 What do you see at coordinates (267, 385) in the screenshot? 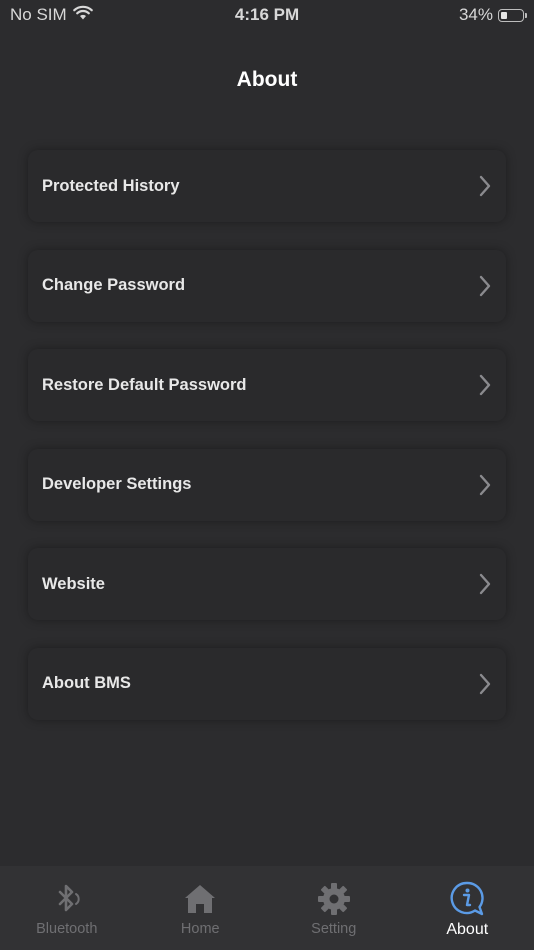
I see `menu-item-restore-default-password: Restore Default Password` at bounding box center [267, 385].